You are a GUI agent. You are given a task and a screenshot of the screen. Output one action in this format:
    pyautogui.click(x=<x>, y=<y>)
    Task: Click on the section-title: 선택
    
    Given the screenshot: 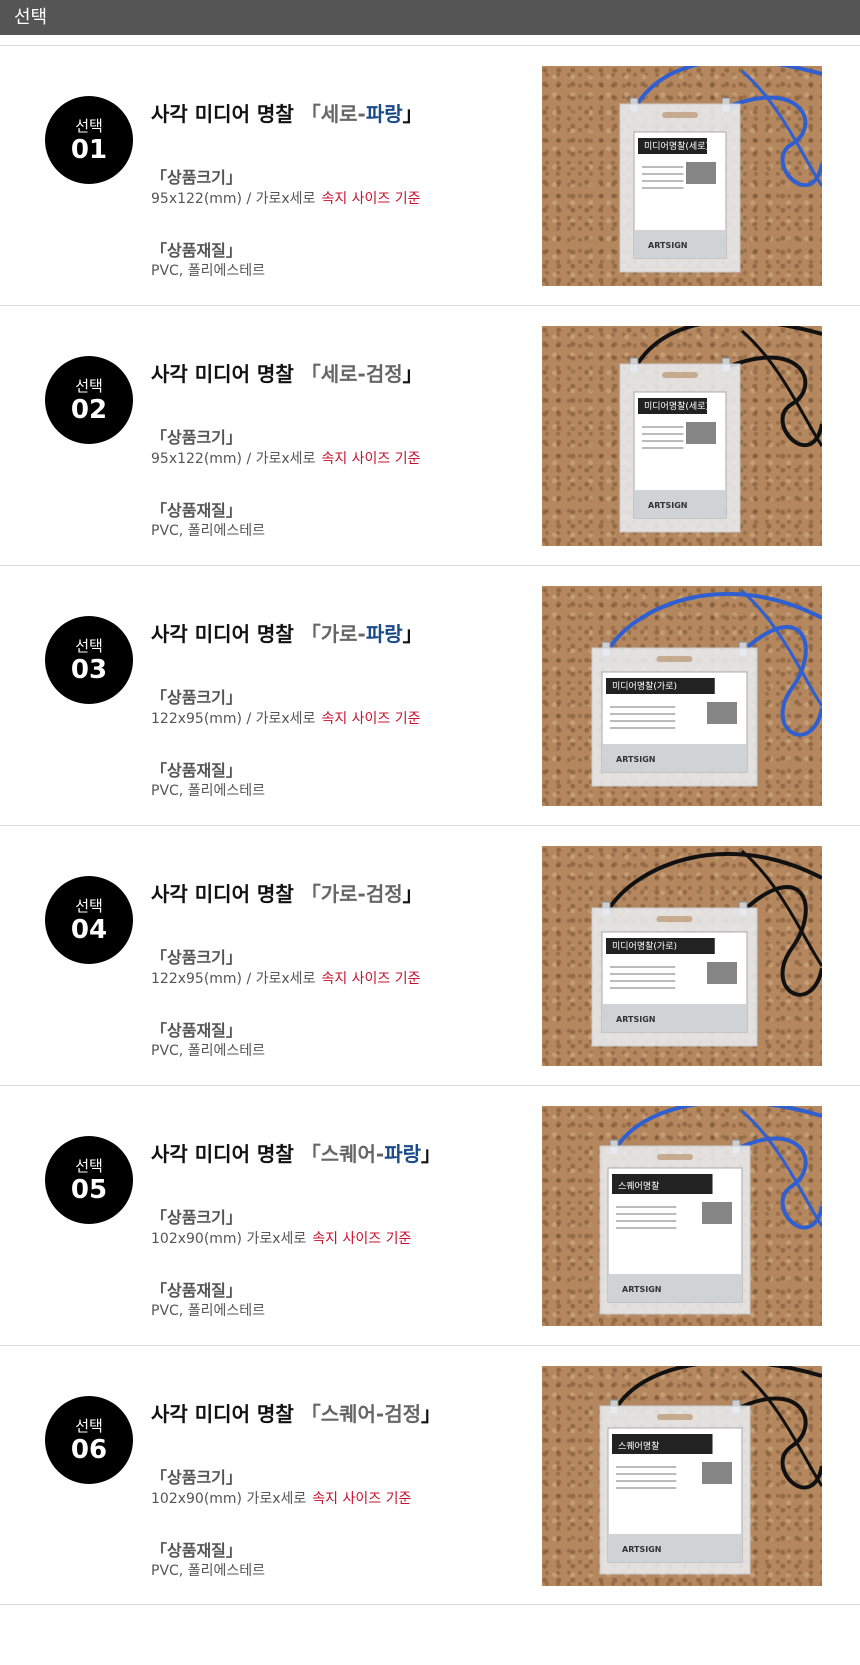 What is the action you would take?
    pyautogui.click(x=31, y=17)
    